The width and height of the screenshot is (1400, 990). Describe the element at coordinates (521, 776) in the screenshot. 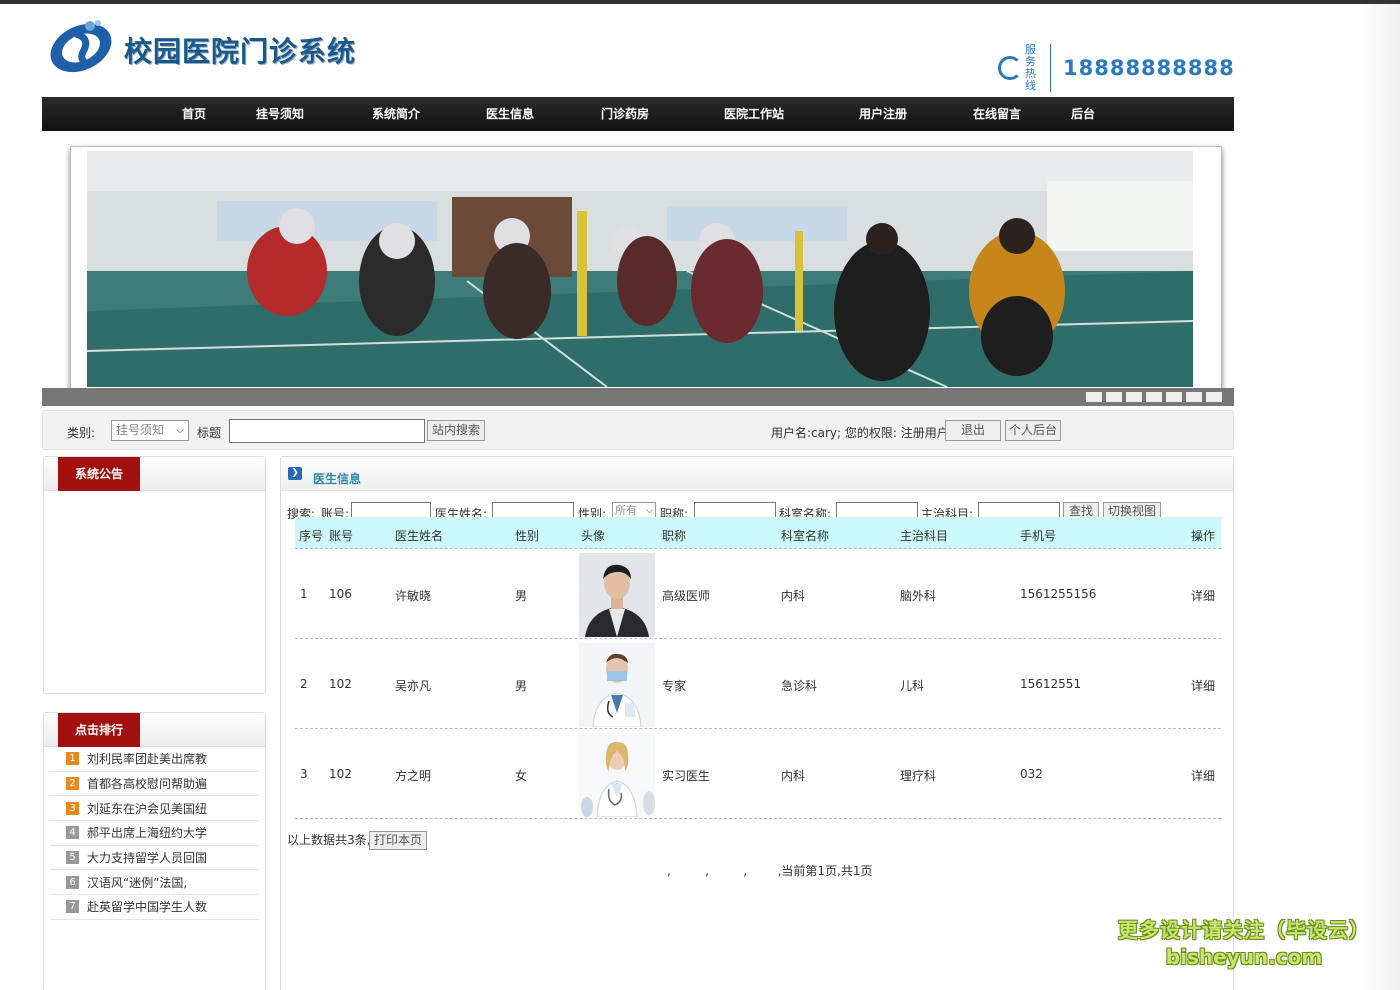

I see `cell-gender: 女` at that location.